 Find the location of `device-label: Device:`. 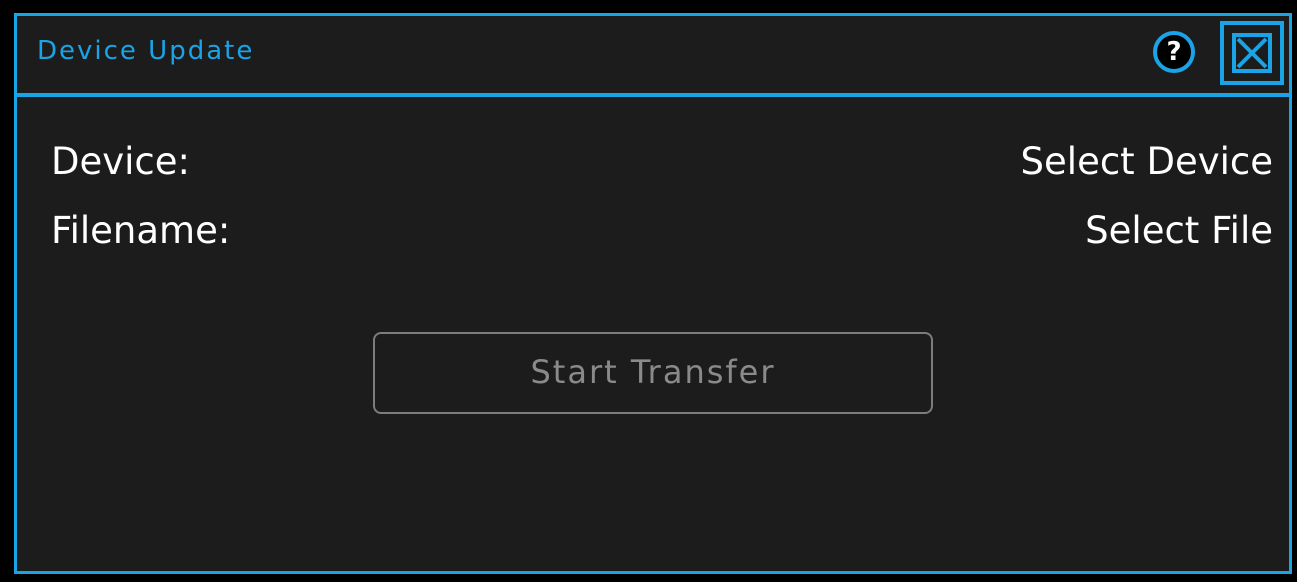

device-label: Device: is located at coordinates (121, 161).